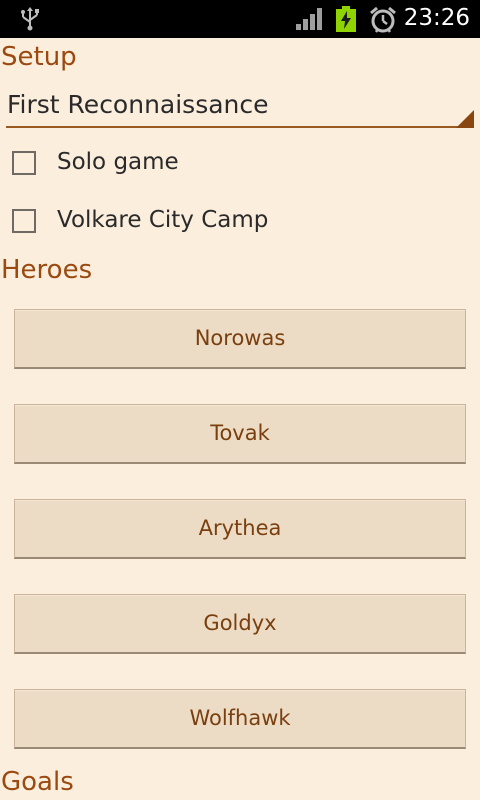 The height and width of the screenshot is (800, 480). I want to click on hero-button-norowas: Norowas, so click(240, 339).